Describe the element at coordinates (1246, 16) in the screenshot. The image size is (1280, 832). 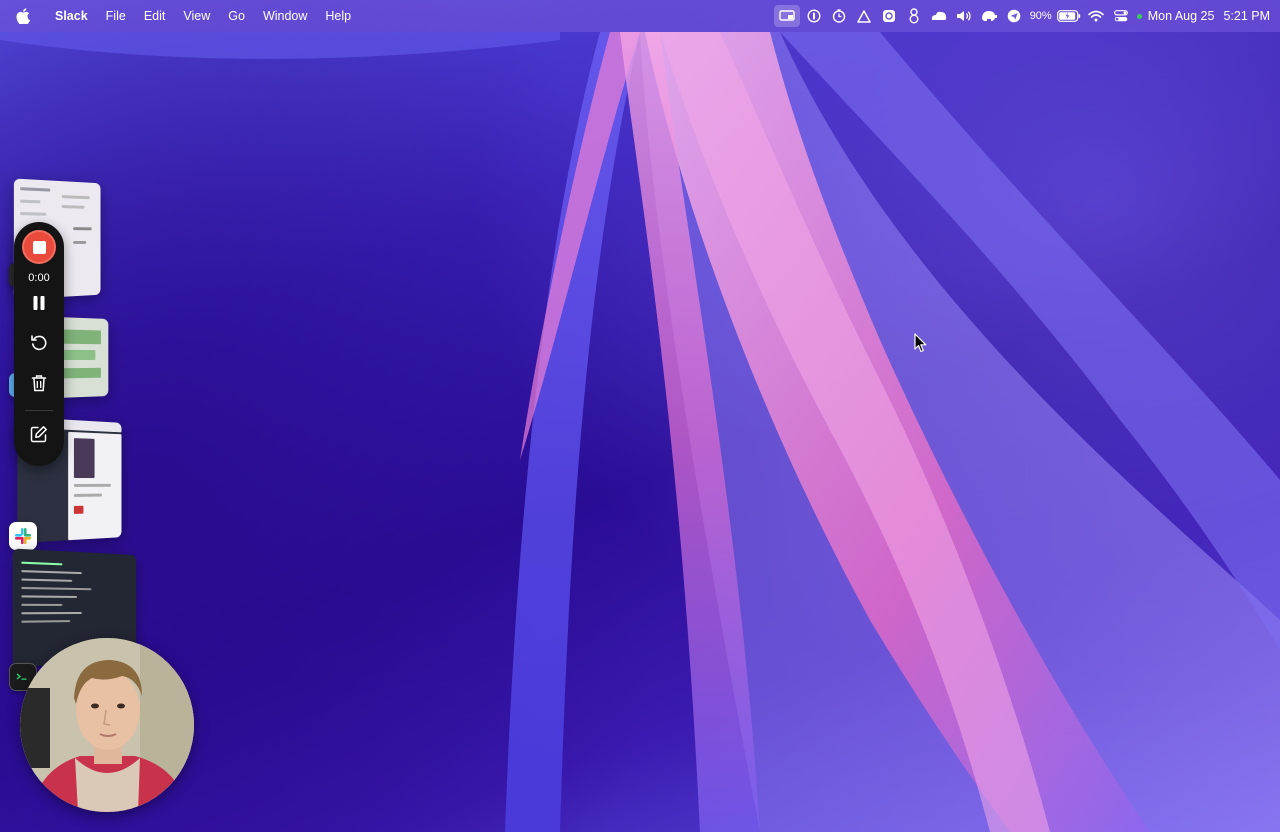
I see `menubar-time: 5:21 PM` at that location.